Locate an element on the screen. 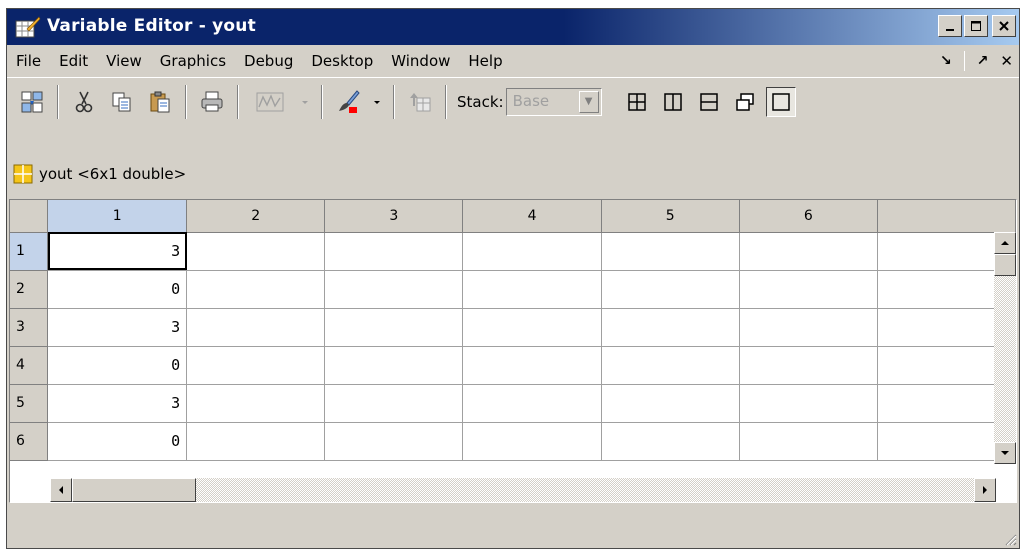 Image resolution: width=1022 pixels, height=551 pixels. table-row: 5 3 is located at coordinates (513, 403).